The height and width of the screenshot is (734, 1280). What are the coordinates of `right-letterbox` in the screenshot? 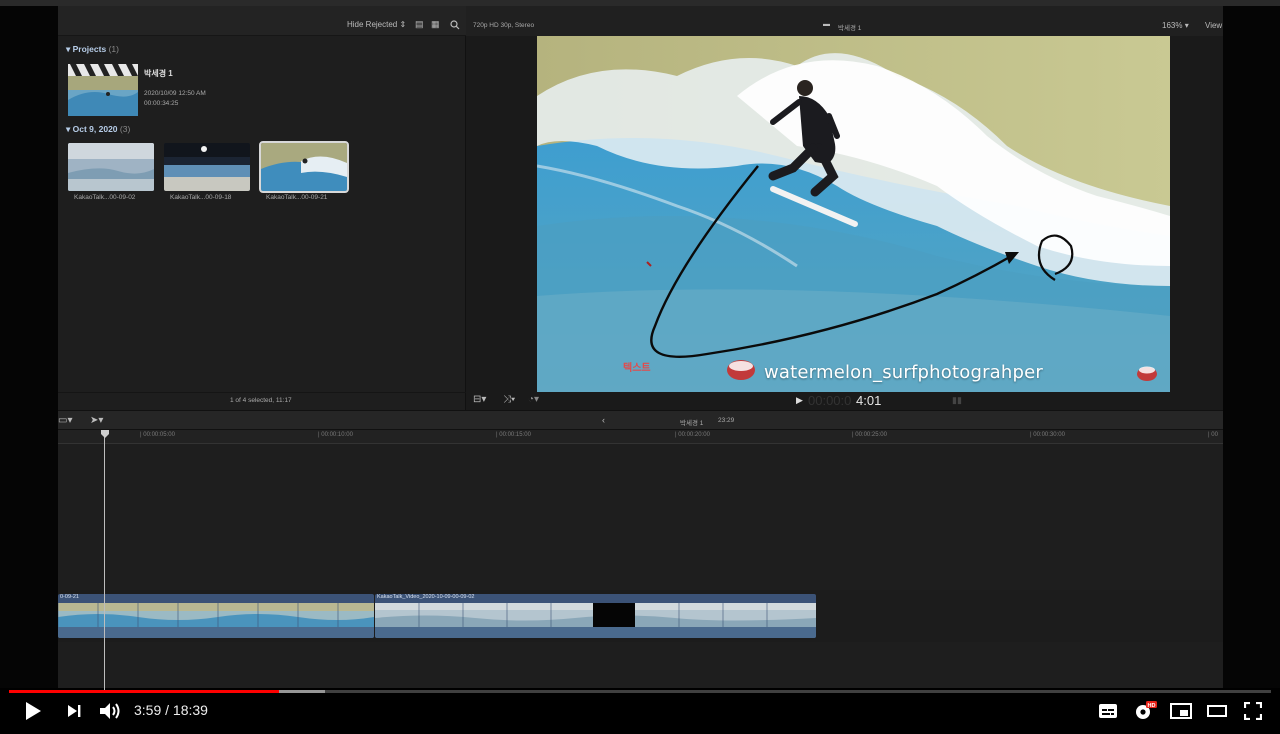 It's located at (1251, 347).